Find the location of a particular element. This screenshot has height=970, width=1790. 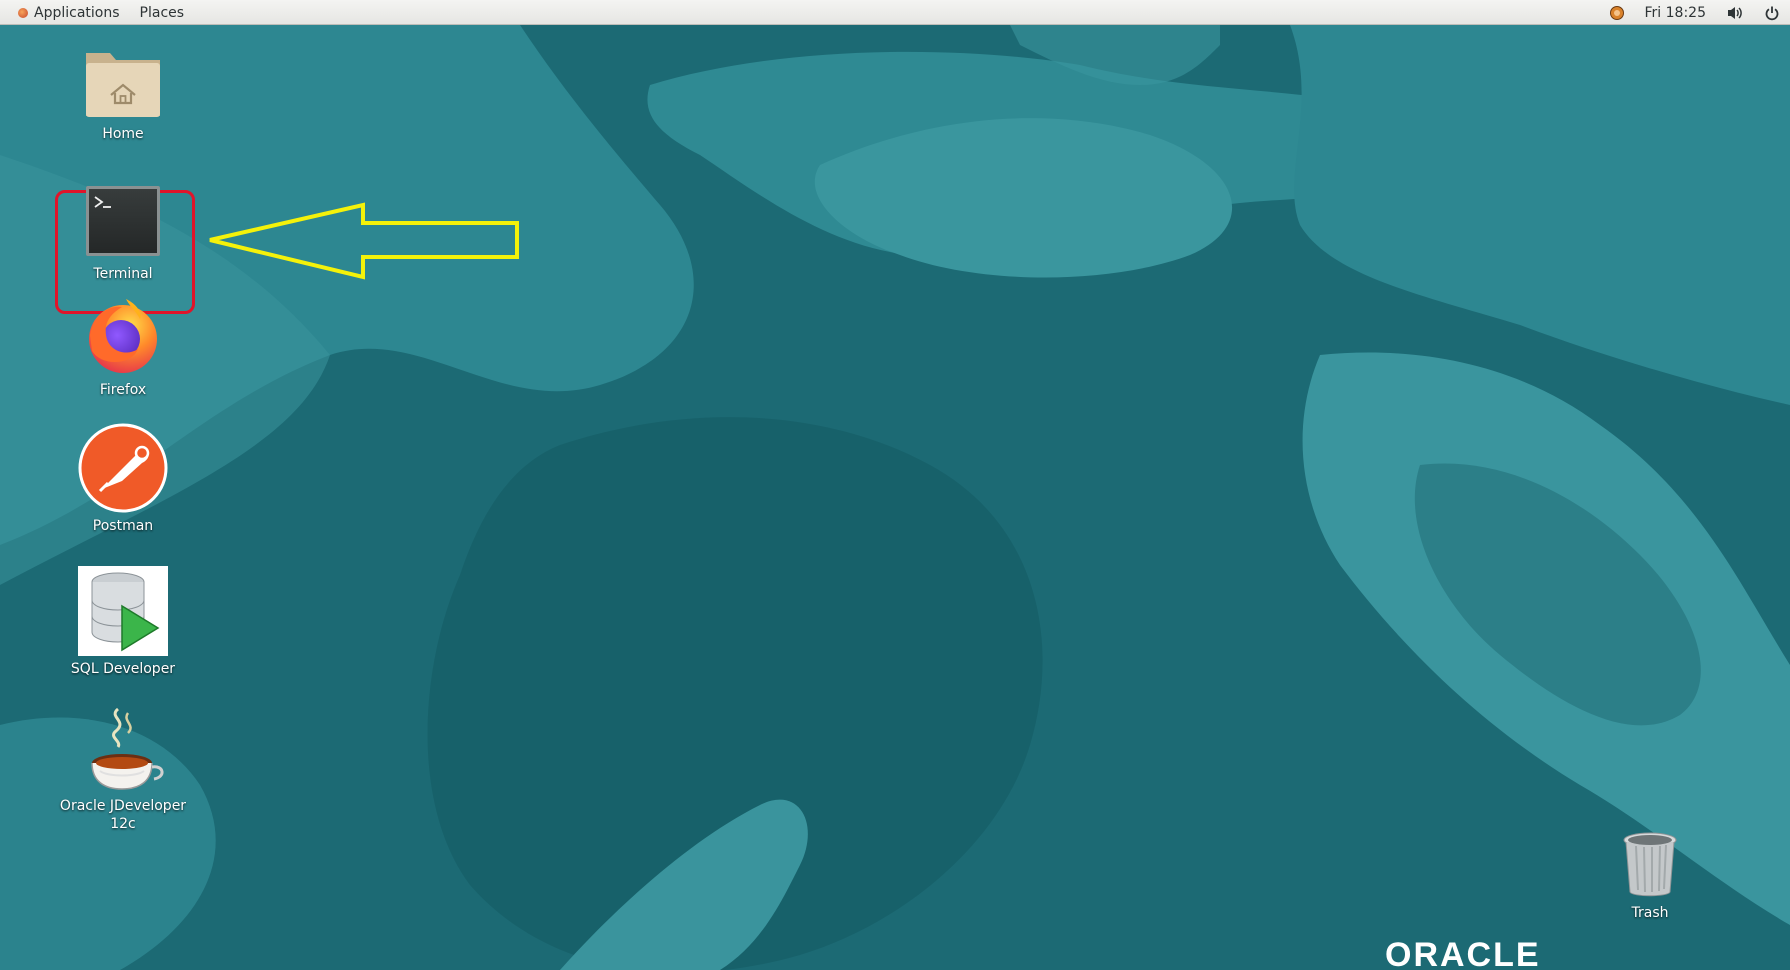

terminal-desktop-icon: Terminal is located at coordinates (123, 233).